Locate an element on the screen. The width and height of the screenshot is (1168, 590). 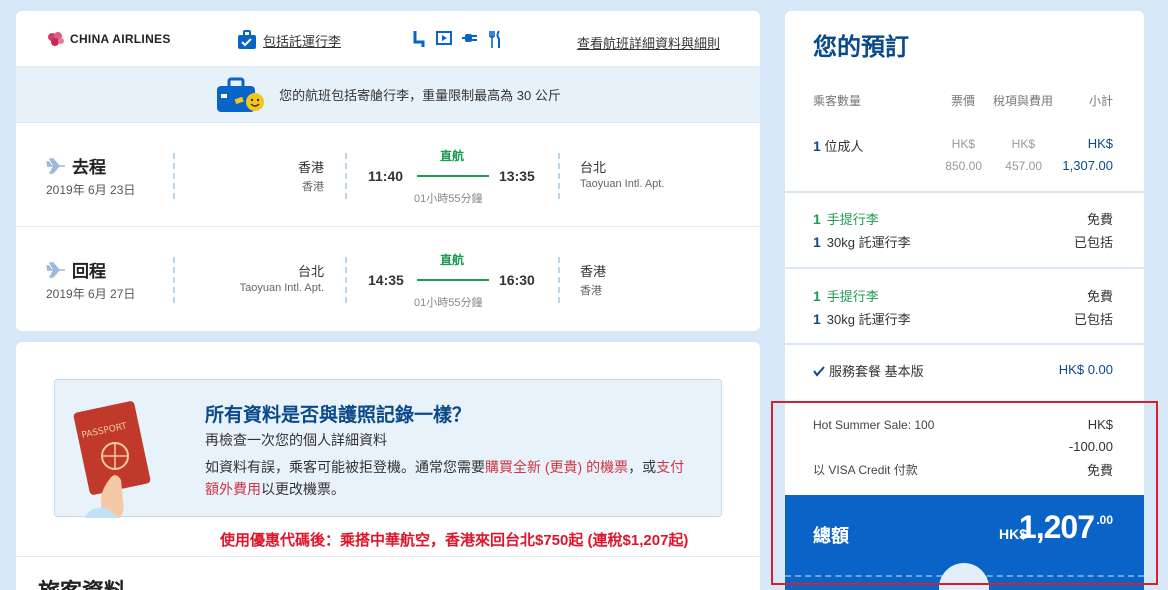
outbound-hand-bag: 1 手提行李 is located at coordinates (846, 219).